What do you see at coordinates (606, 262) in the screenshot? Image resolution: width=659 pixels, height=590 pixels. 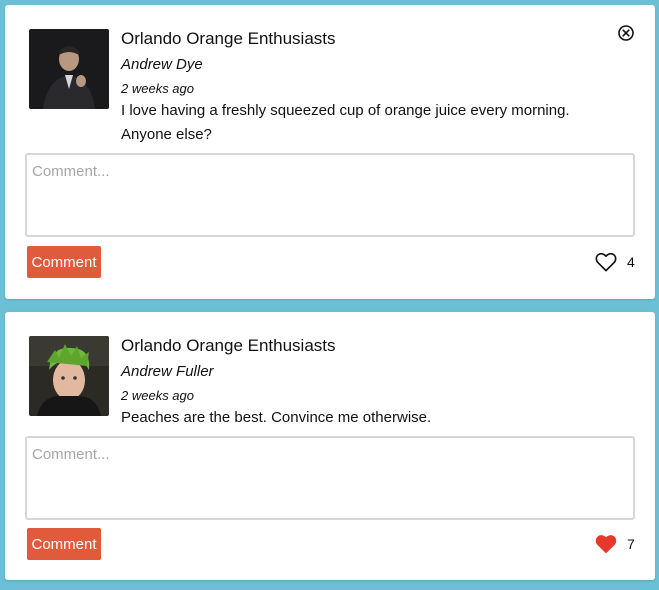 I see `heart-outline-icon` at bounding box center [606, 262].